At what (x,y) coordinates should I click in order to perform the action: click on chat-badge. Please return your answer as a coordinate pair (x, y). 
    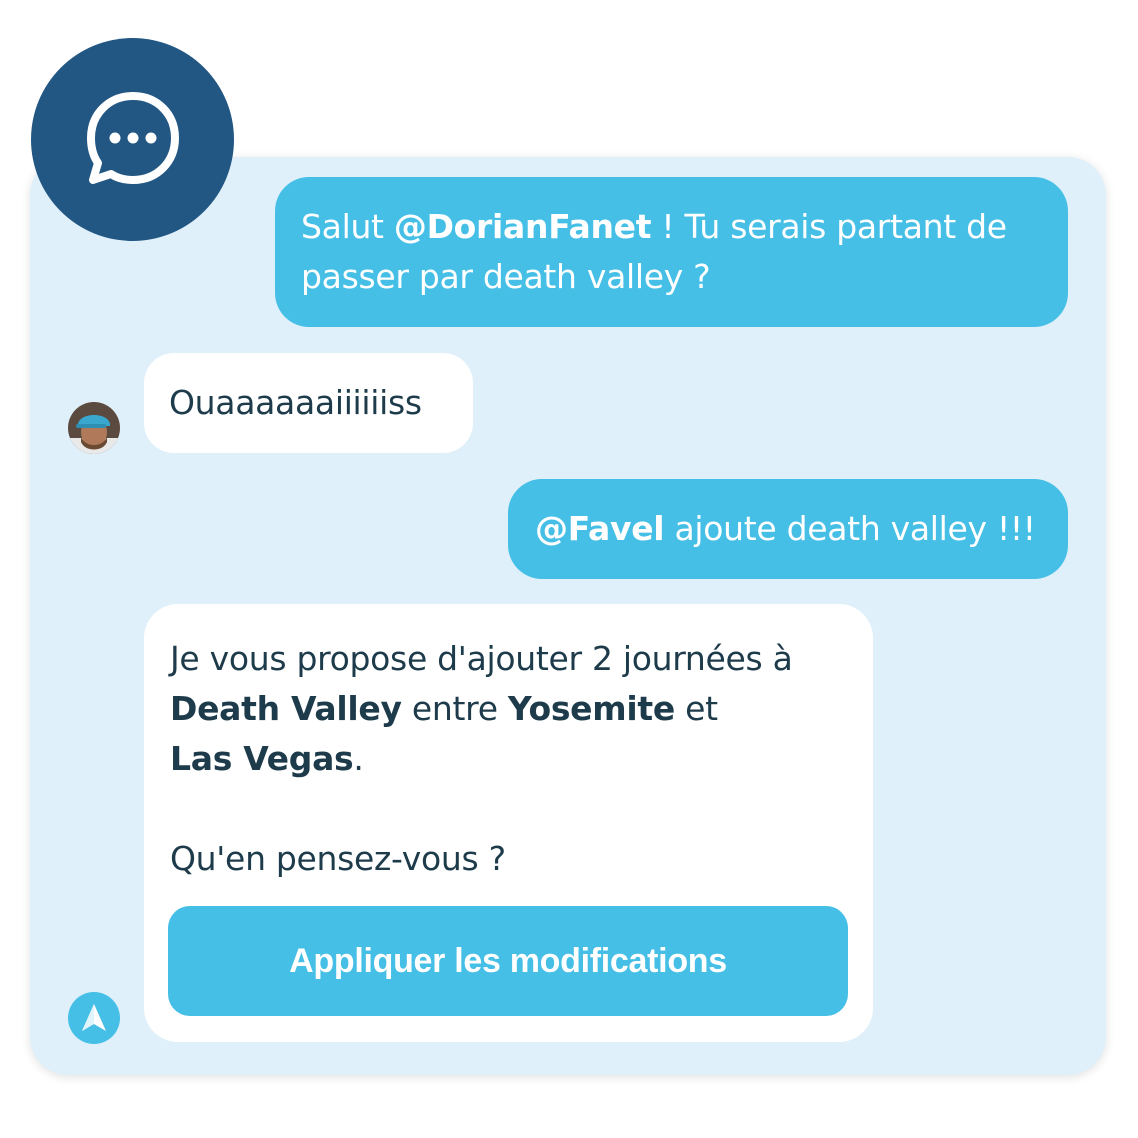
    Looking at the image, I should click on (132, 139).